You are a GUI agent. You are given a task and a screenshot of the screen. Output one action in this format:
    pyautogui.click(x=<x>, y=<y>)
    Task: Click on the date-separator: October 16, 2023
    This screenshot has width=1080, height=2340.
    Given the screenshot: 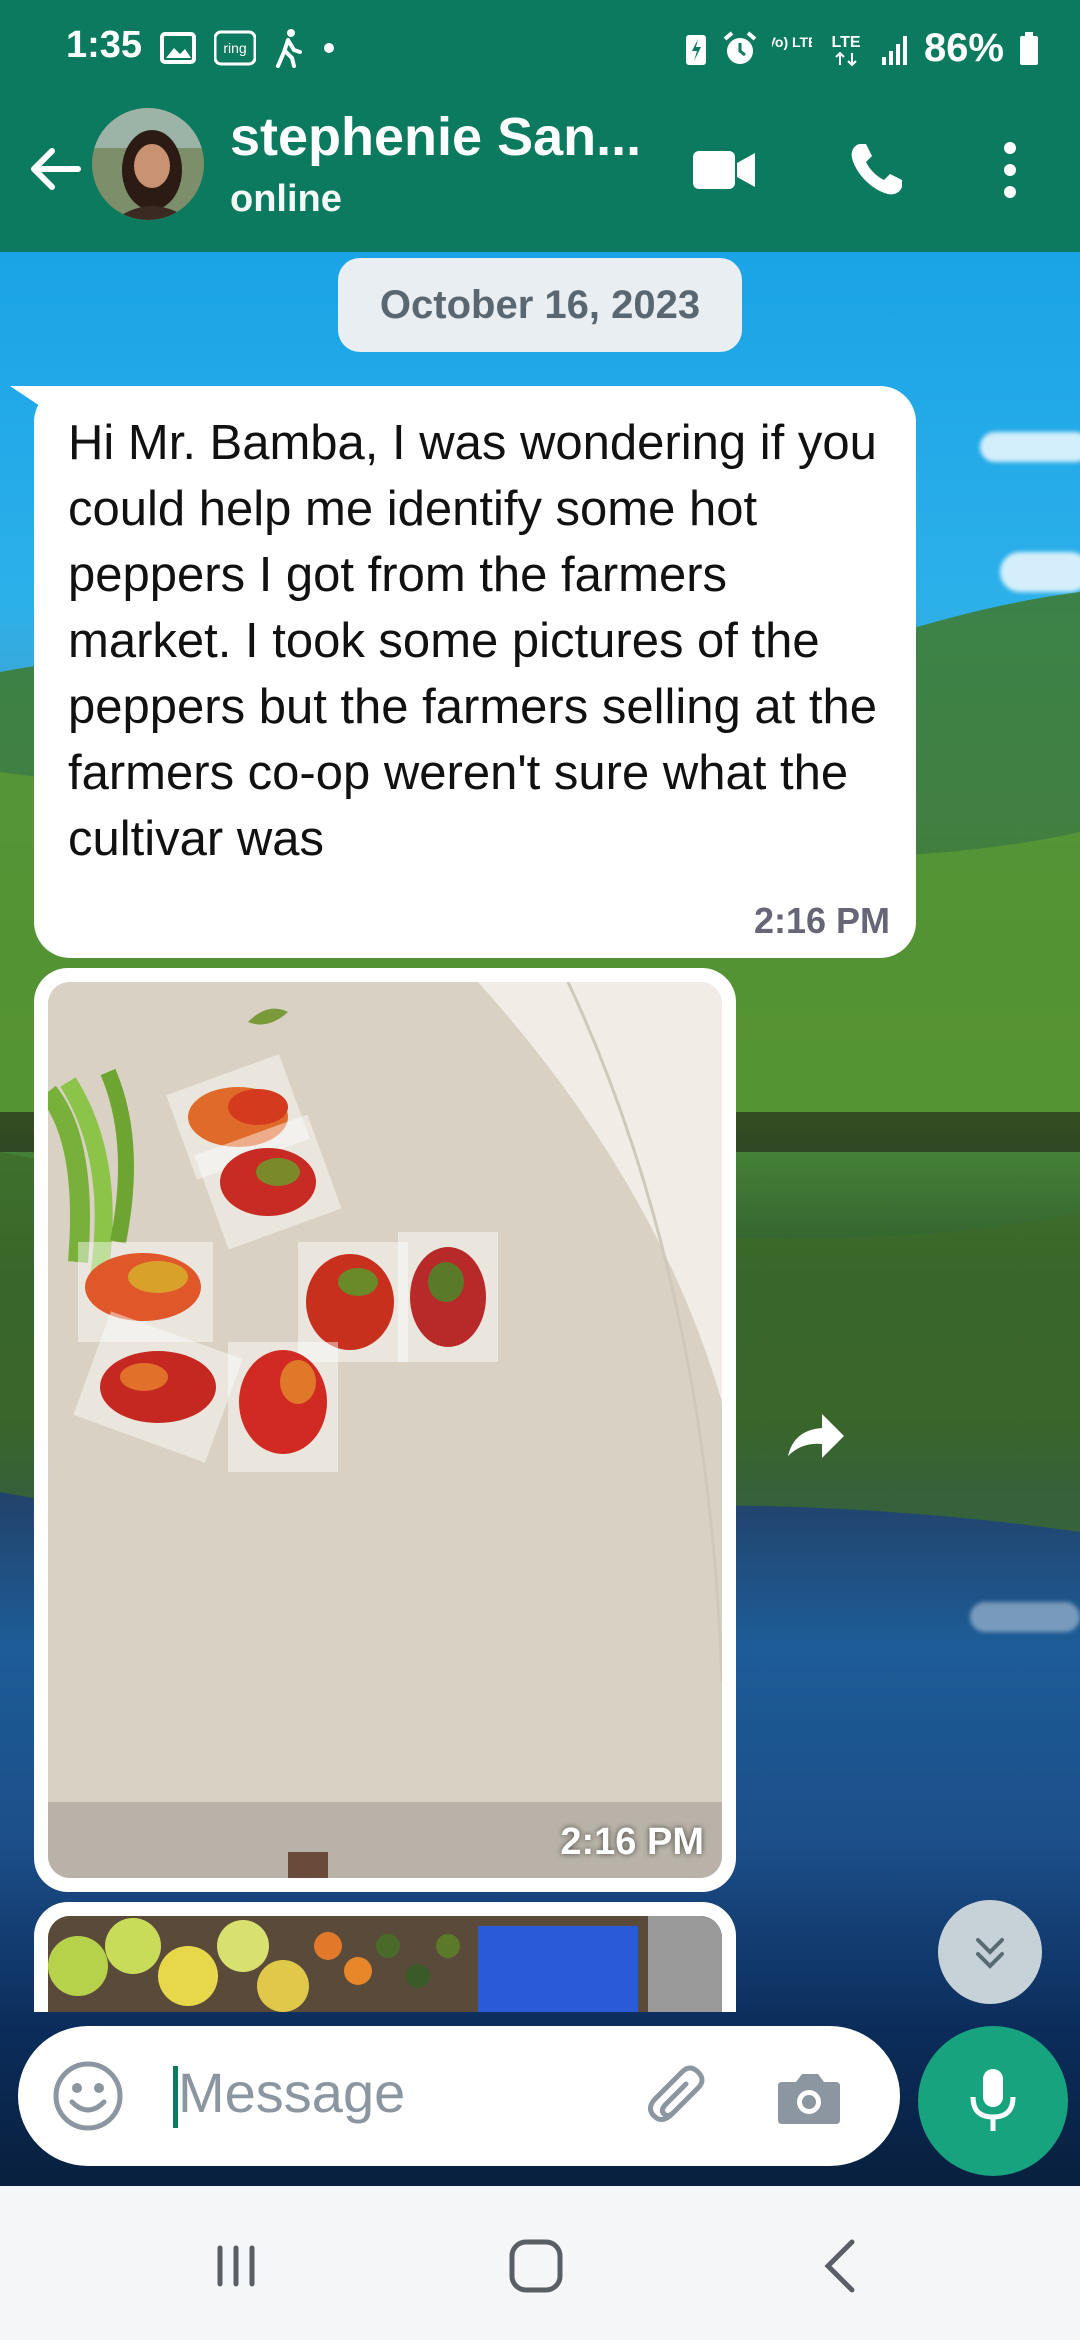 What is the action you would take?
    pyautogui.click(x=540, y=305)
    